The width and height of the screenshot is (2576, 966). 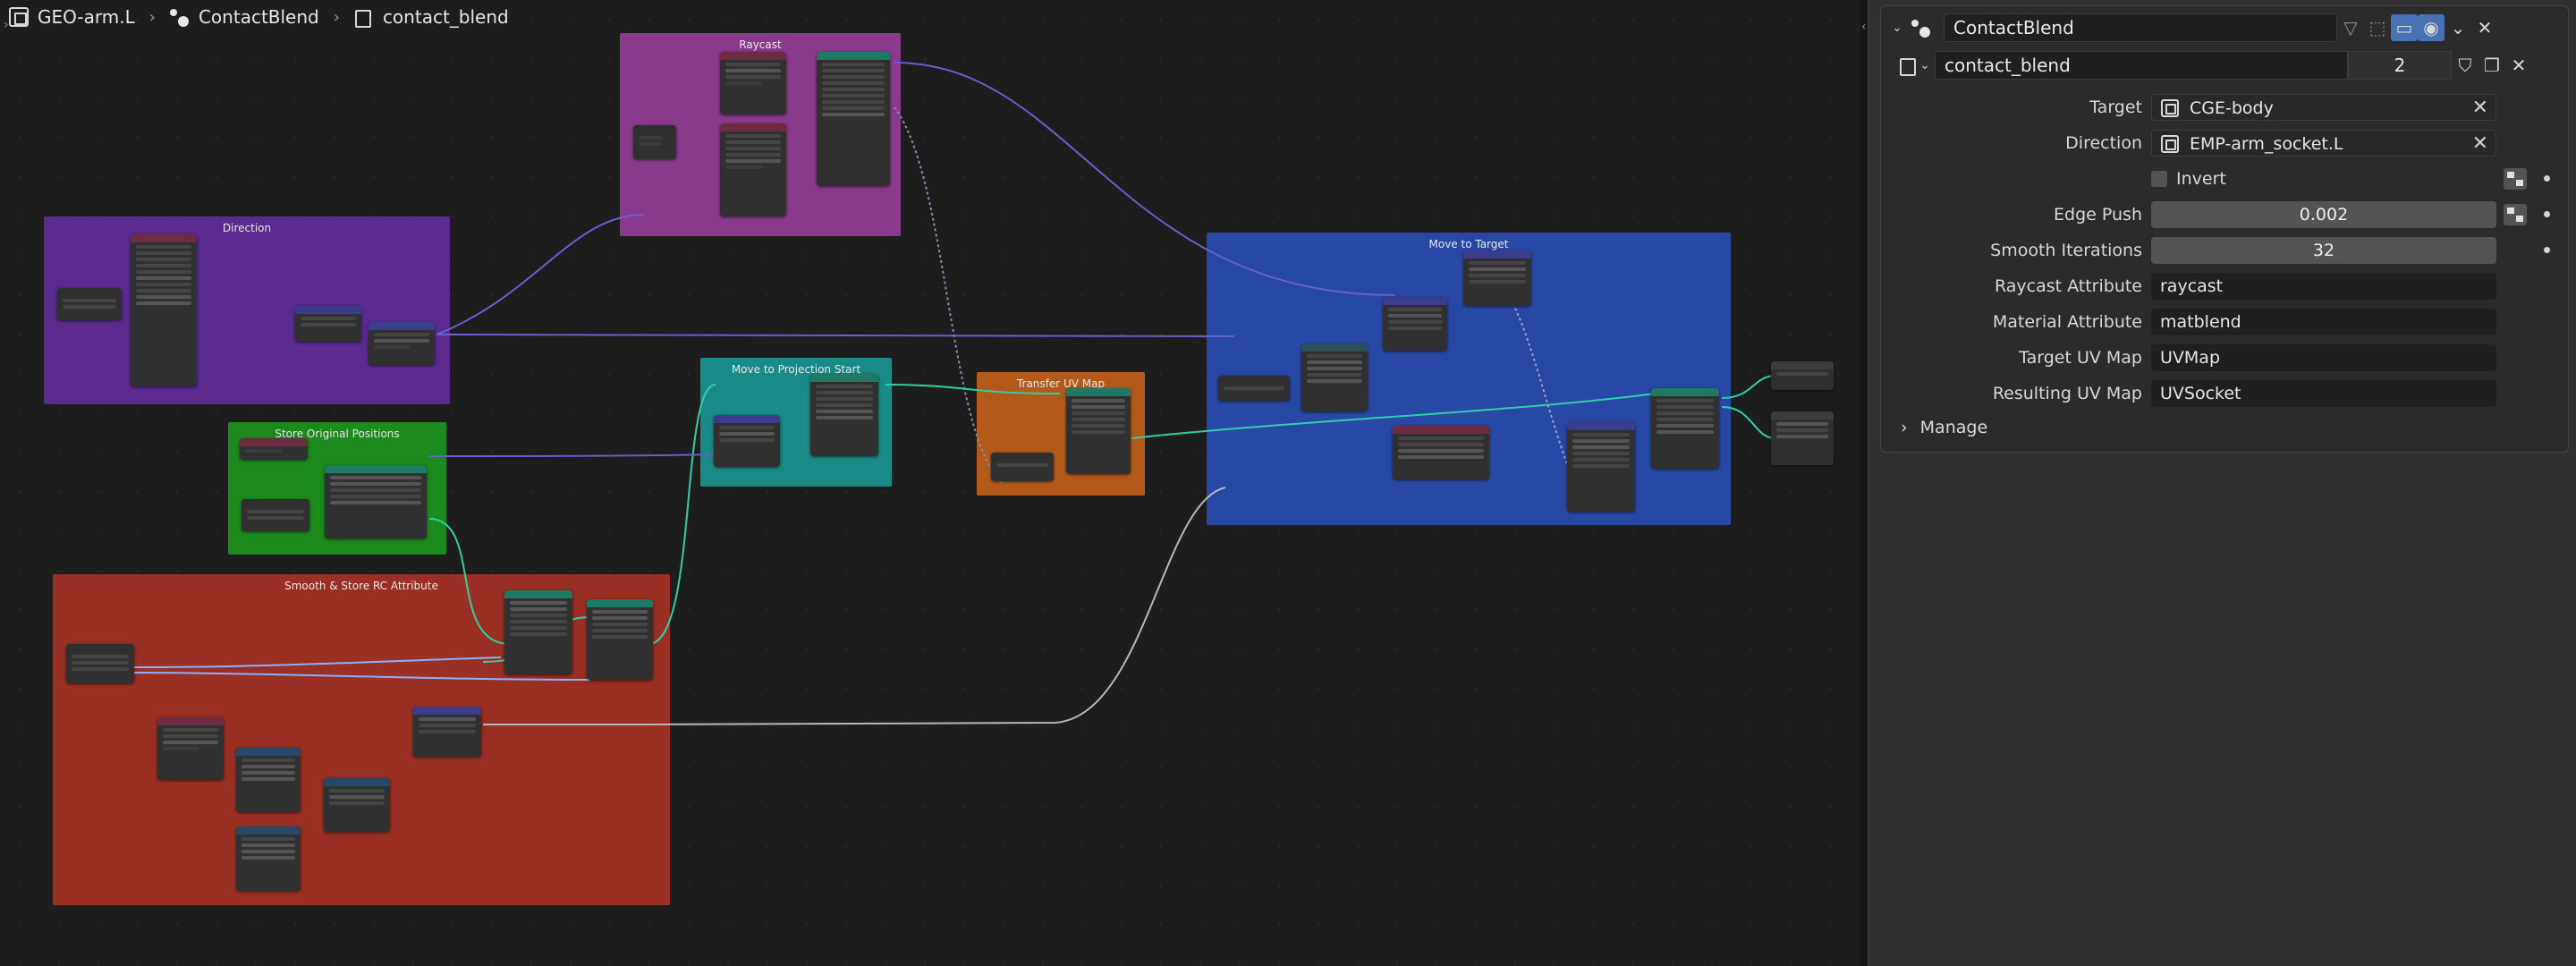 I want to click on node-group-name-field: contact_blend, so click(x=2141, y=65).